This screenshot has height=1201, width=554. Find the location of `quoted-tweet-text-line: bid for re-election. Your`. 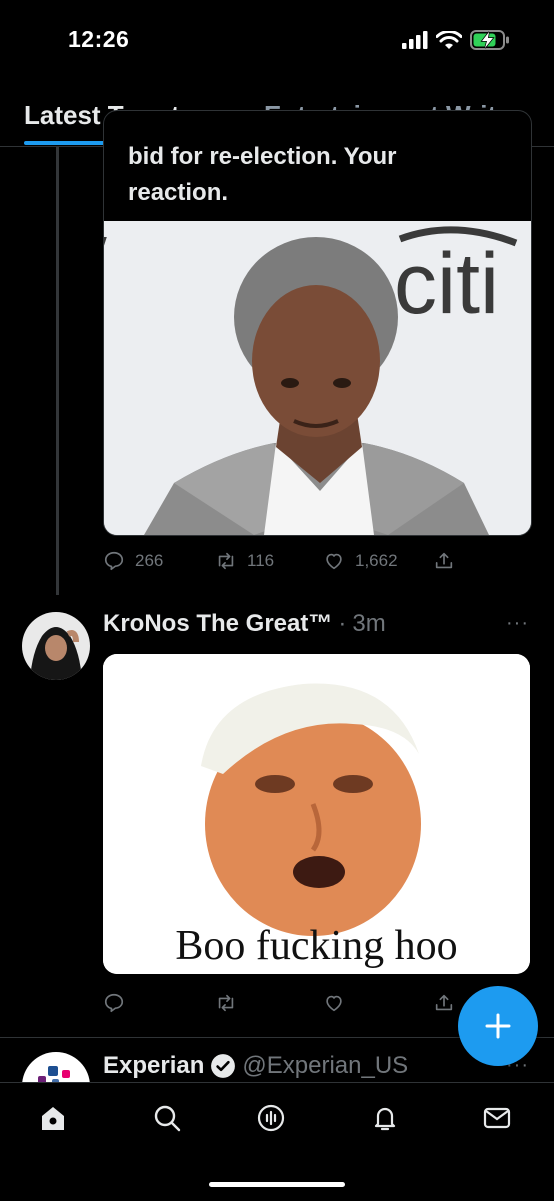

quoted-tweet-text-line: bid for re-election. Your is located at coordinates (262, 156).